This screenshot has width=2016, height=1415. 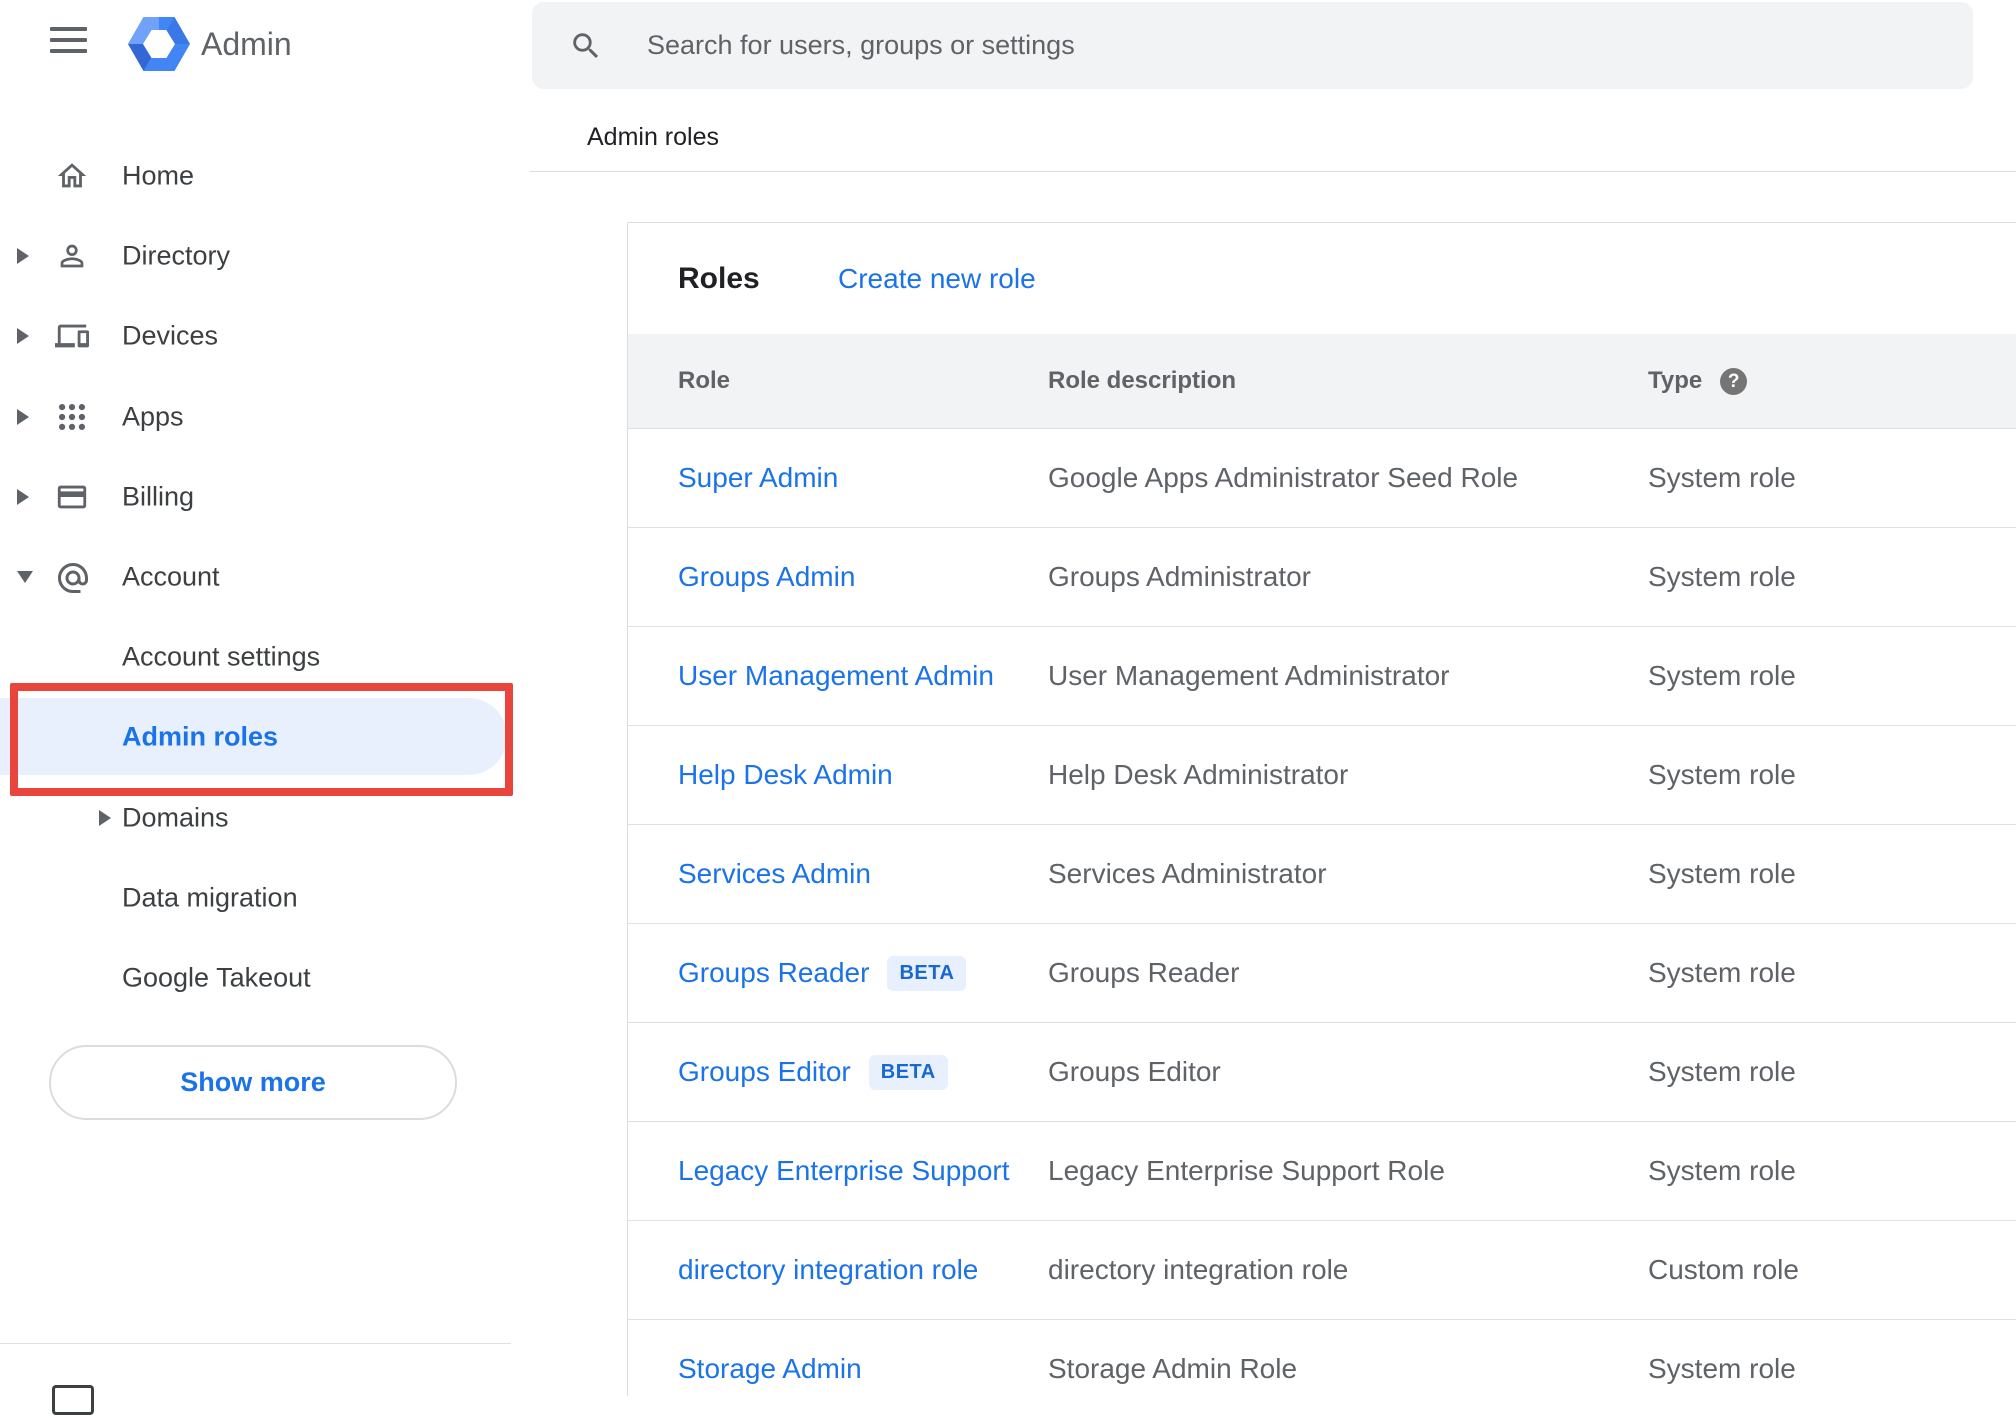 I want to click on role-description: Groups Reader, so click(x=1144, y=972).